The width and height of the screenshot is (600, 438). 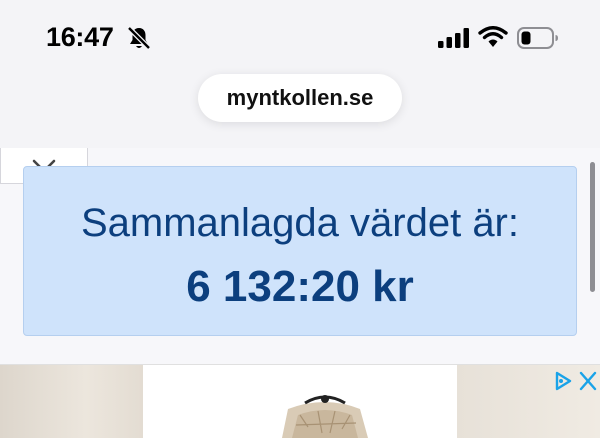 What do you see at coordinates (537, 38) in the screenshot?
I see `battery-icon` at bounding box center [537, 38].